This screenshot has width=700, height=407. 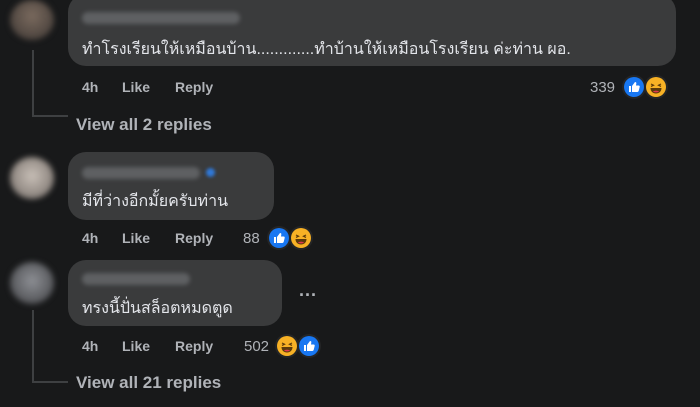 I want to click on reaction-count: 502, so click(x=256, y=346).